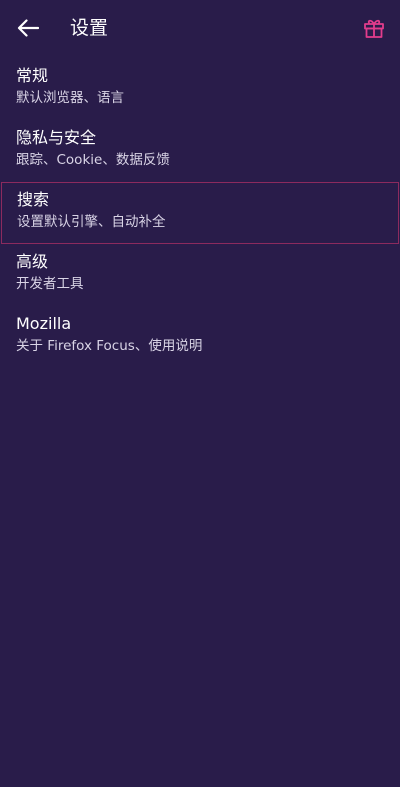 This screenshot has height=787, width=400. What do you see at coordinates (200, 28) in the screenshot?
I see `toolbar: 设置` at bounding box center [200, 28].